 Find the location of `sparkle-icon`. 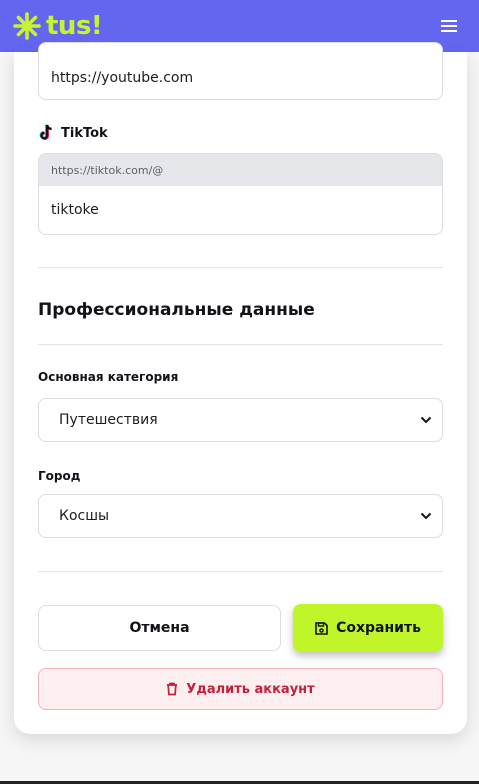

sparkle-icon is located at coordinates (27, 26).